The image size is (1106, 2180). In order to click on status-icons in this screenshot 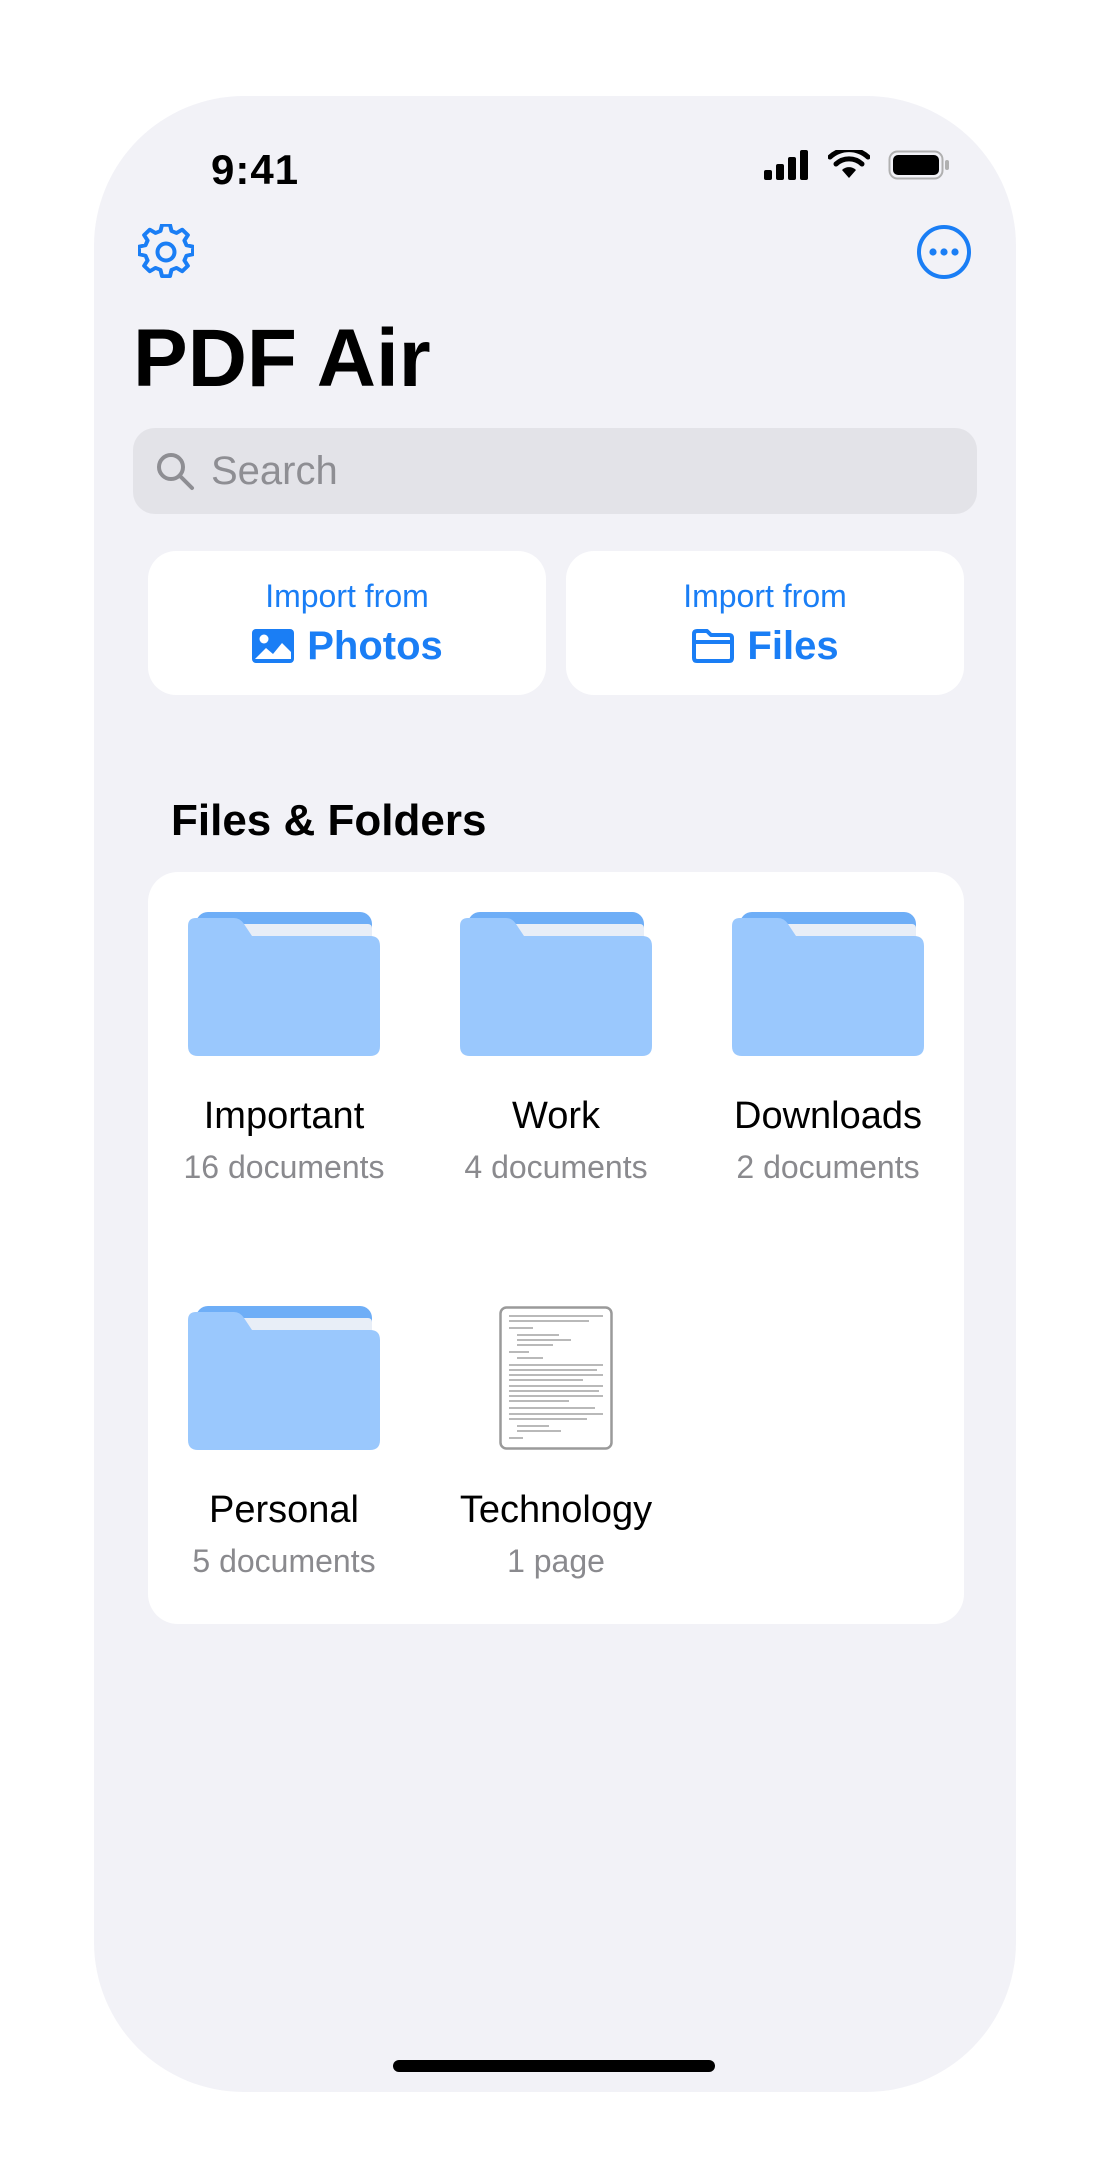, I will do `click(857, 165)`.